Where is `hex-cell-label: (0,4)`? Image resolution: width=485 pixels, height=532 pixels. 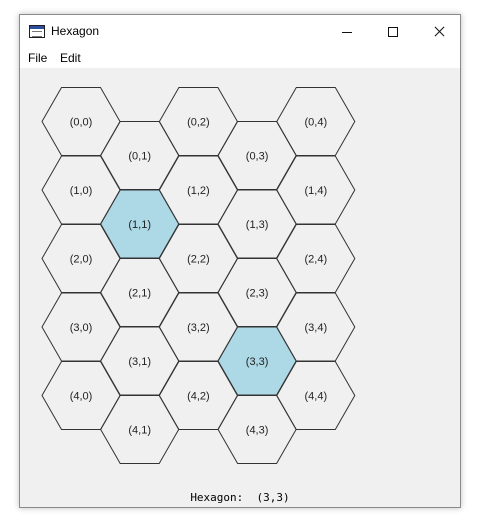
hex-cell-label: (0,4) is located at coordinates (315, 123).